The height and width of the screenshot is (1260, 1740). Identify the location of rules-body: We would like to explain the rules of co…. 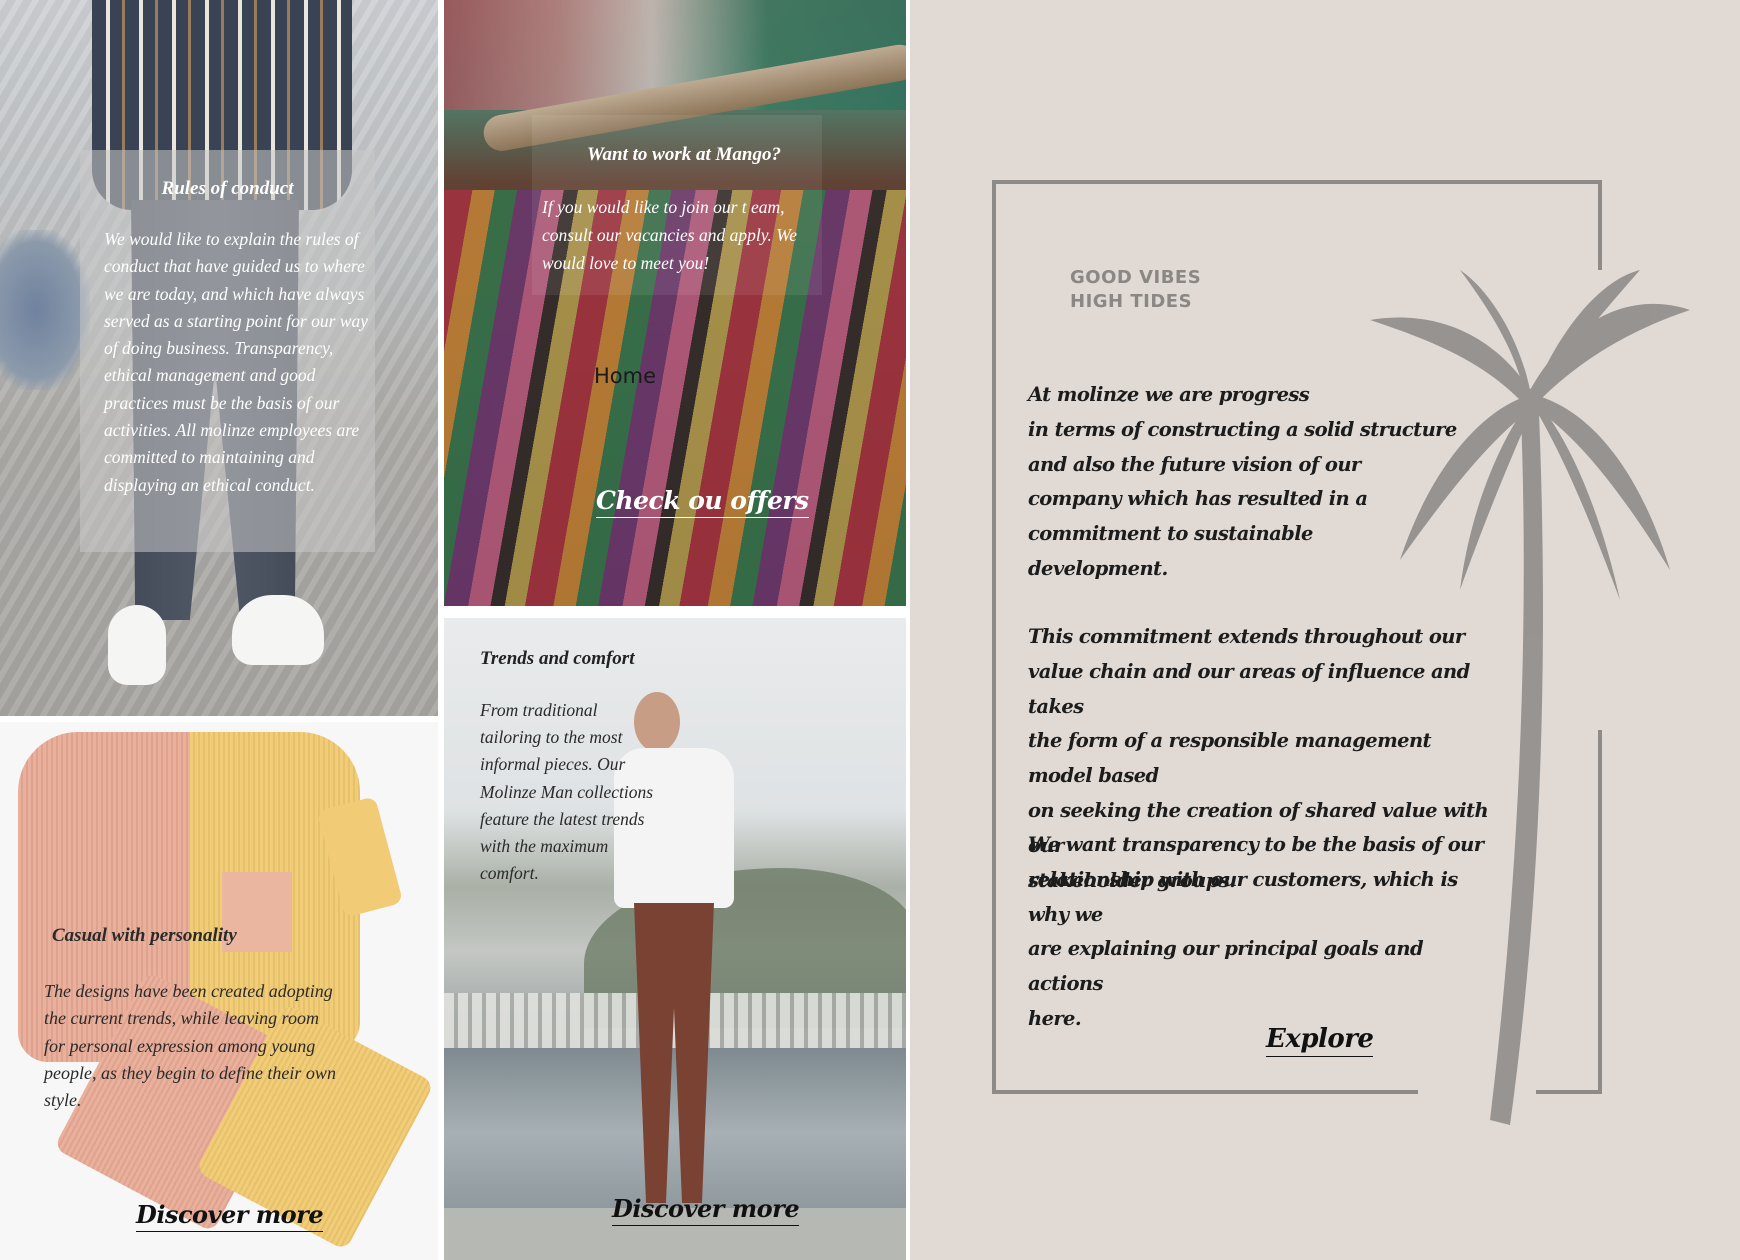
(236, 362).